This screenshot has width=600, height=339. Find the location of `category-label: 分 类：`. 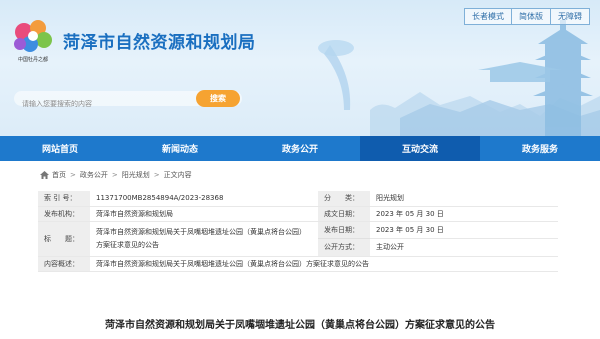

category-label: 分 类： is located at coordinates (344, 199).